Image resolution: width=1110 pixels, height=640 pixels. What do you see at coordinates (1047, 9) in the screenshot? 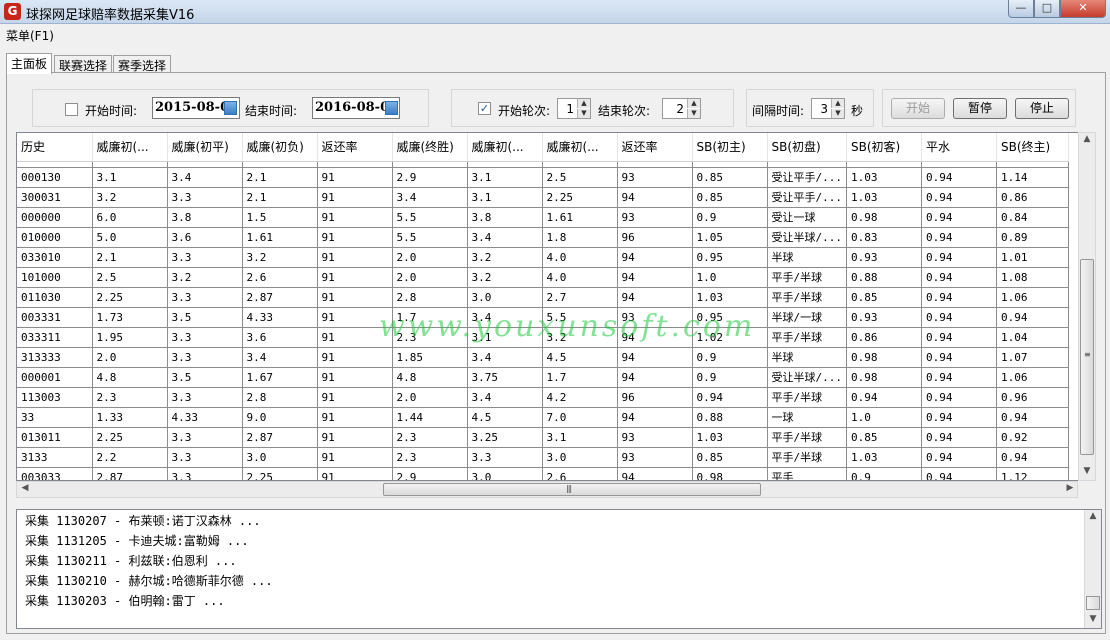
I see `maximize-button: □` at bounding box center [1047, 9].